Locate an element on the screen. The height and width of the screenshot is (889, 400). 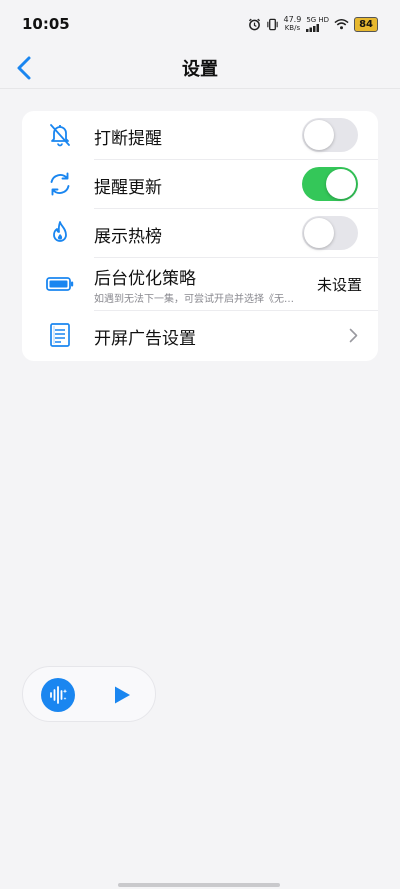
flame-icon is located at coordinates (60, 233).